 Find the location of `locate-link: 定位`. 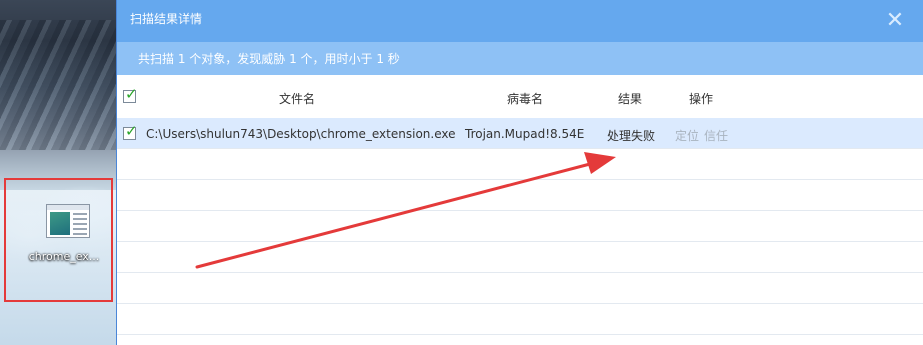

locate-link: 定位 is located at coordinates (687, 135).